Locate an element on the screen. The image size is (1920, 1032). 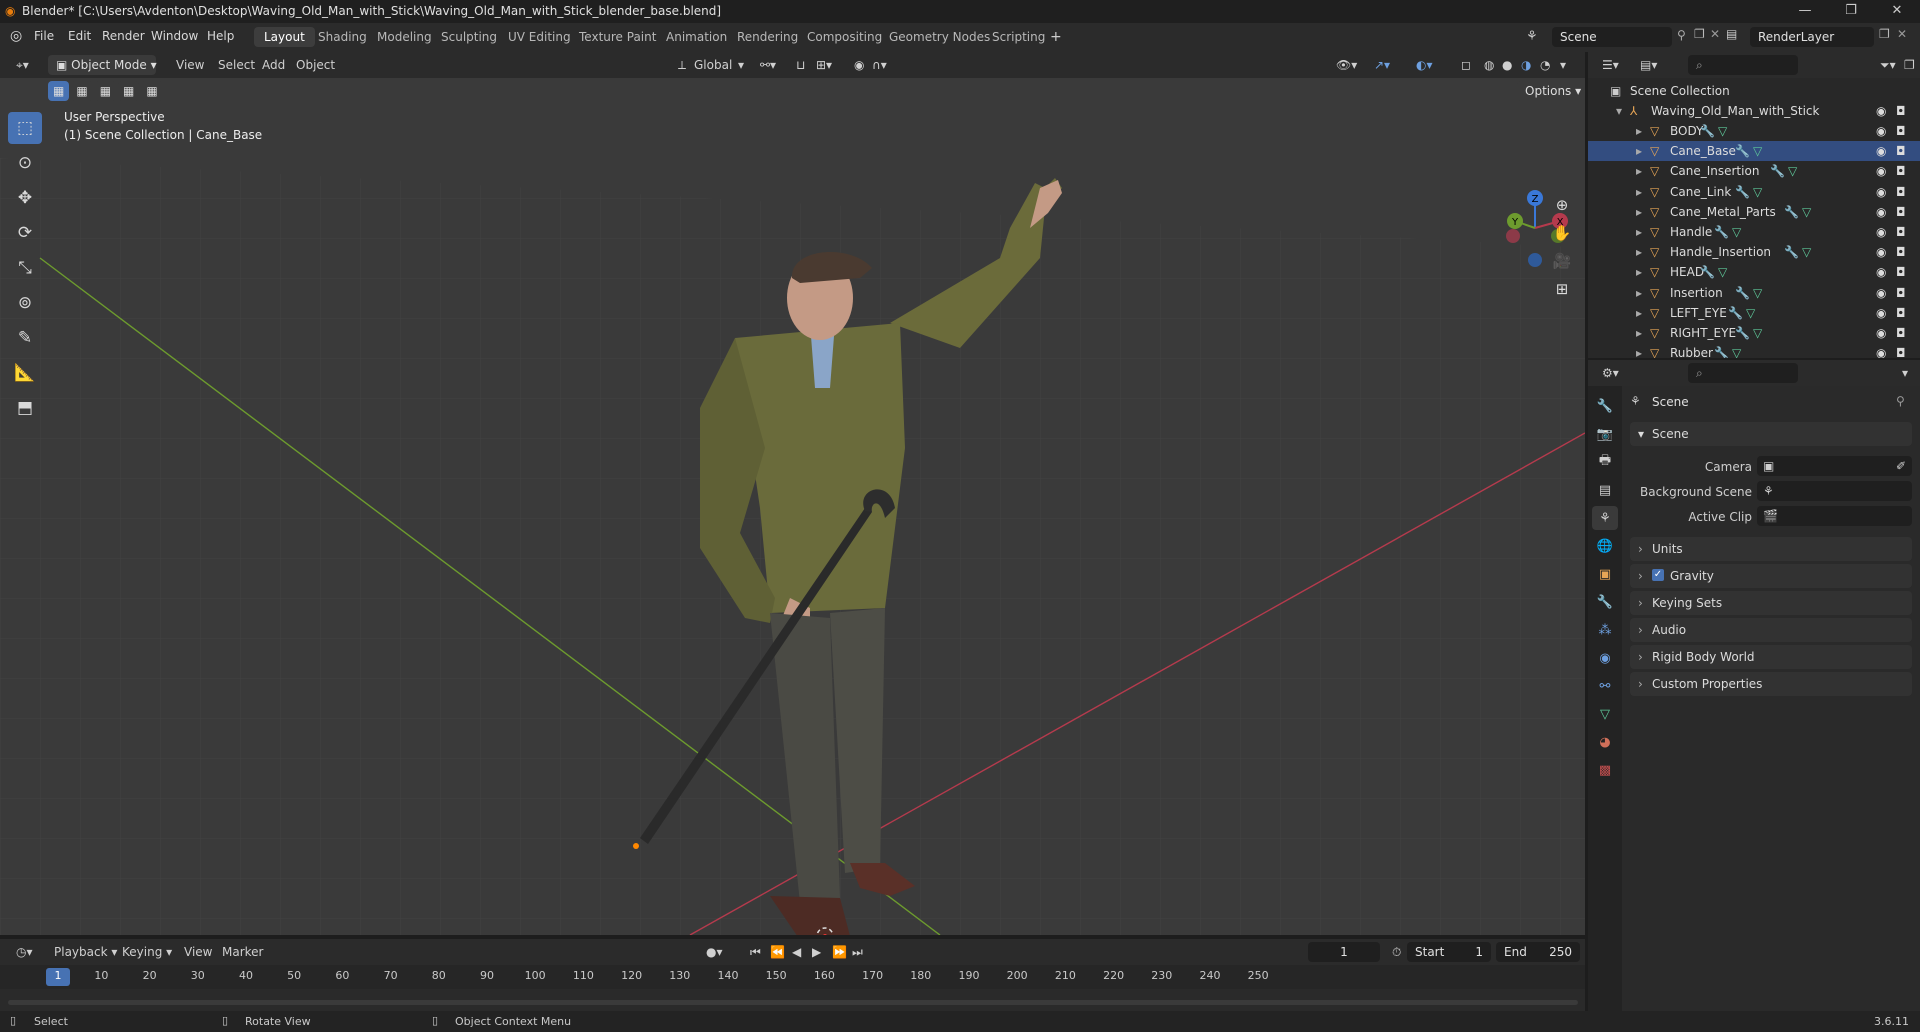
timeline-editor-icon: ◷▾ is located at coordinates (24, 952).